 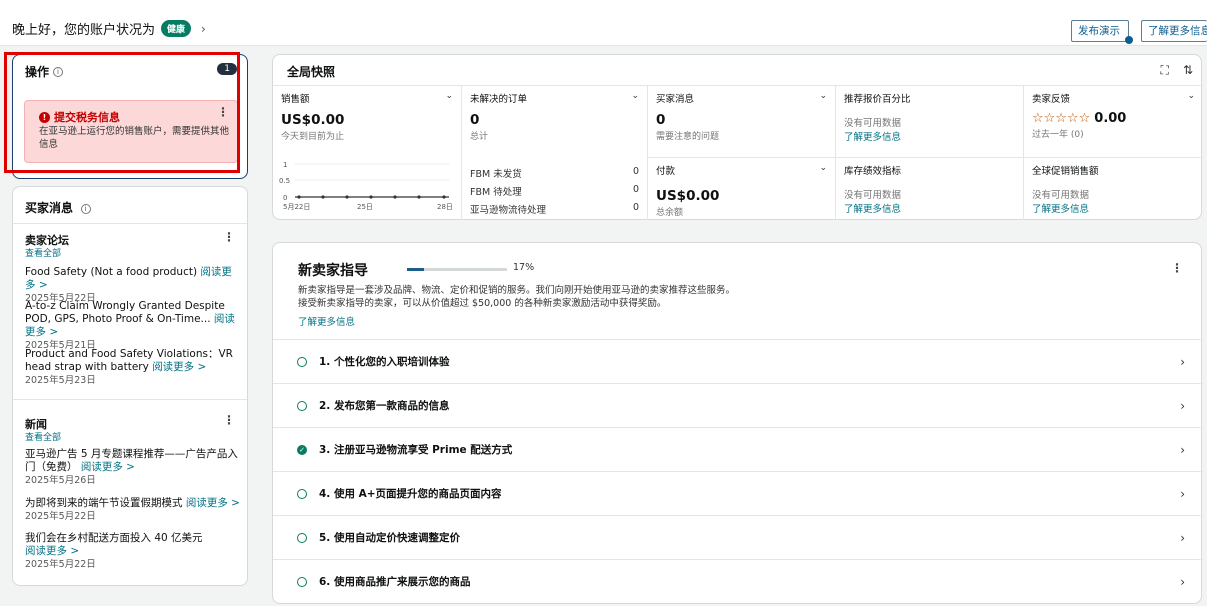 What do you see at coordinates (1188, 70) in the screenshot?
I see `settings-sliders-icon: ⇅` at bounding box center [1188, 70].